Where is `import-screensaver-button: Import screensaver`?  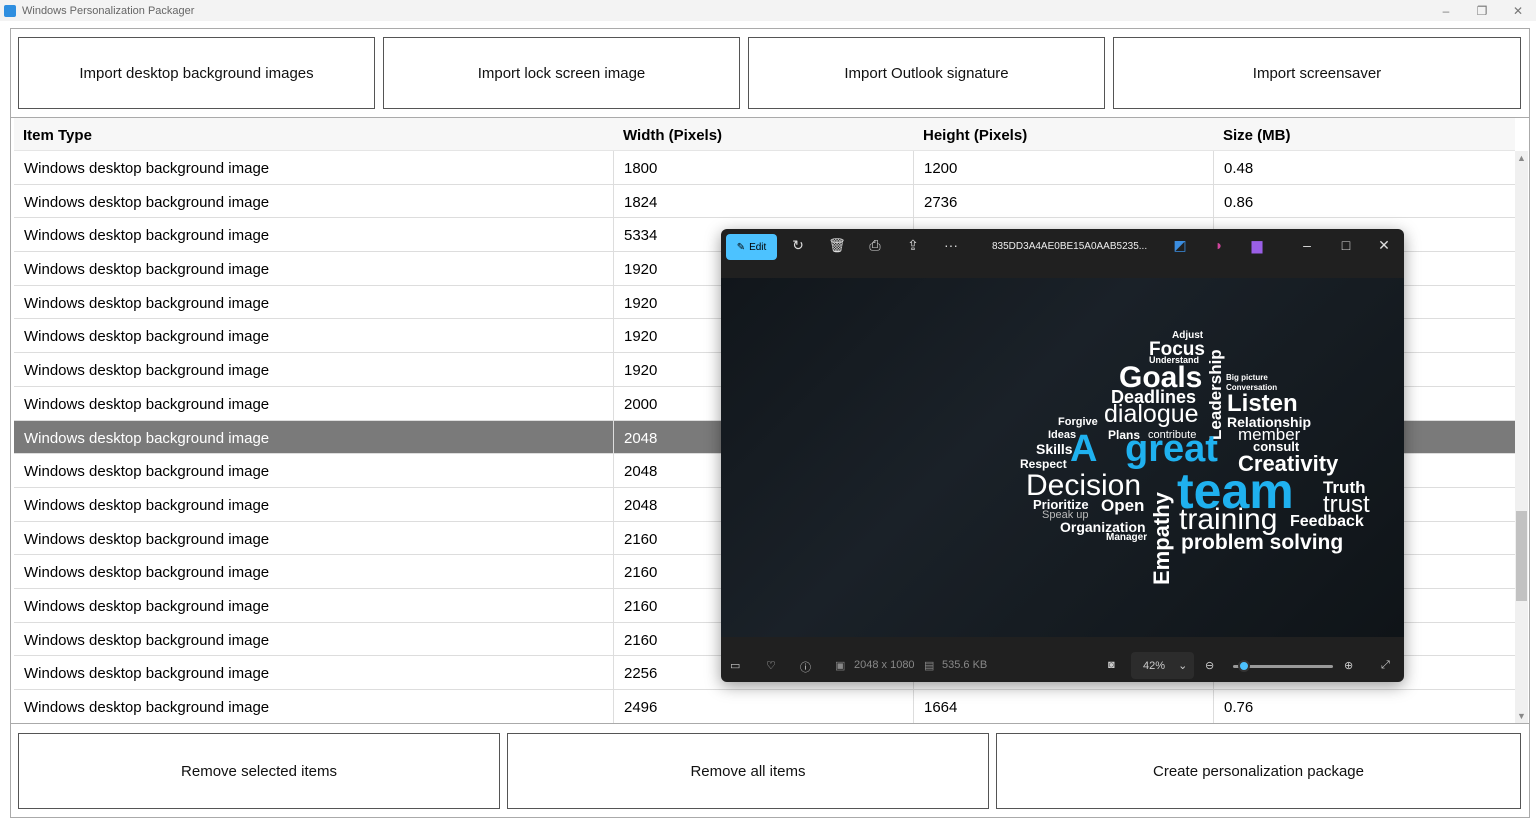 import-screensaver-button: Import screensaver is located at coordinates (1317, 73).